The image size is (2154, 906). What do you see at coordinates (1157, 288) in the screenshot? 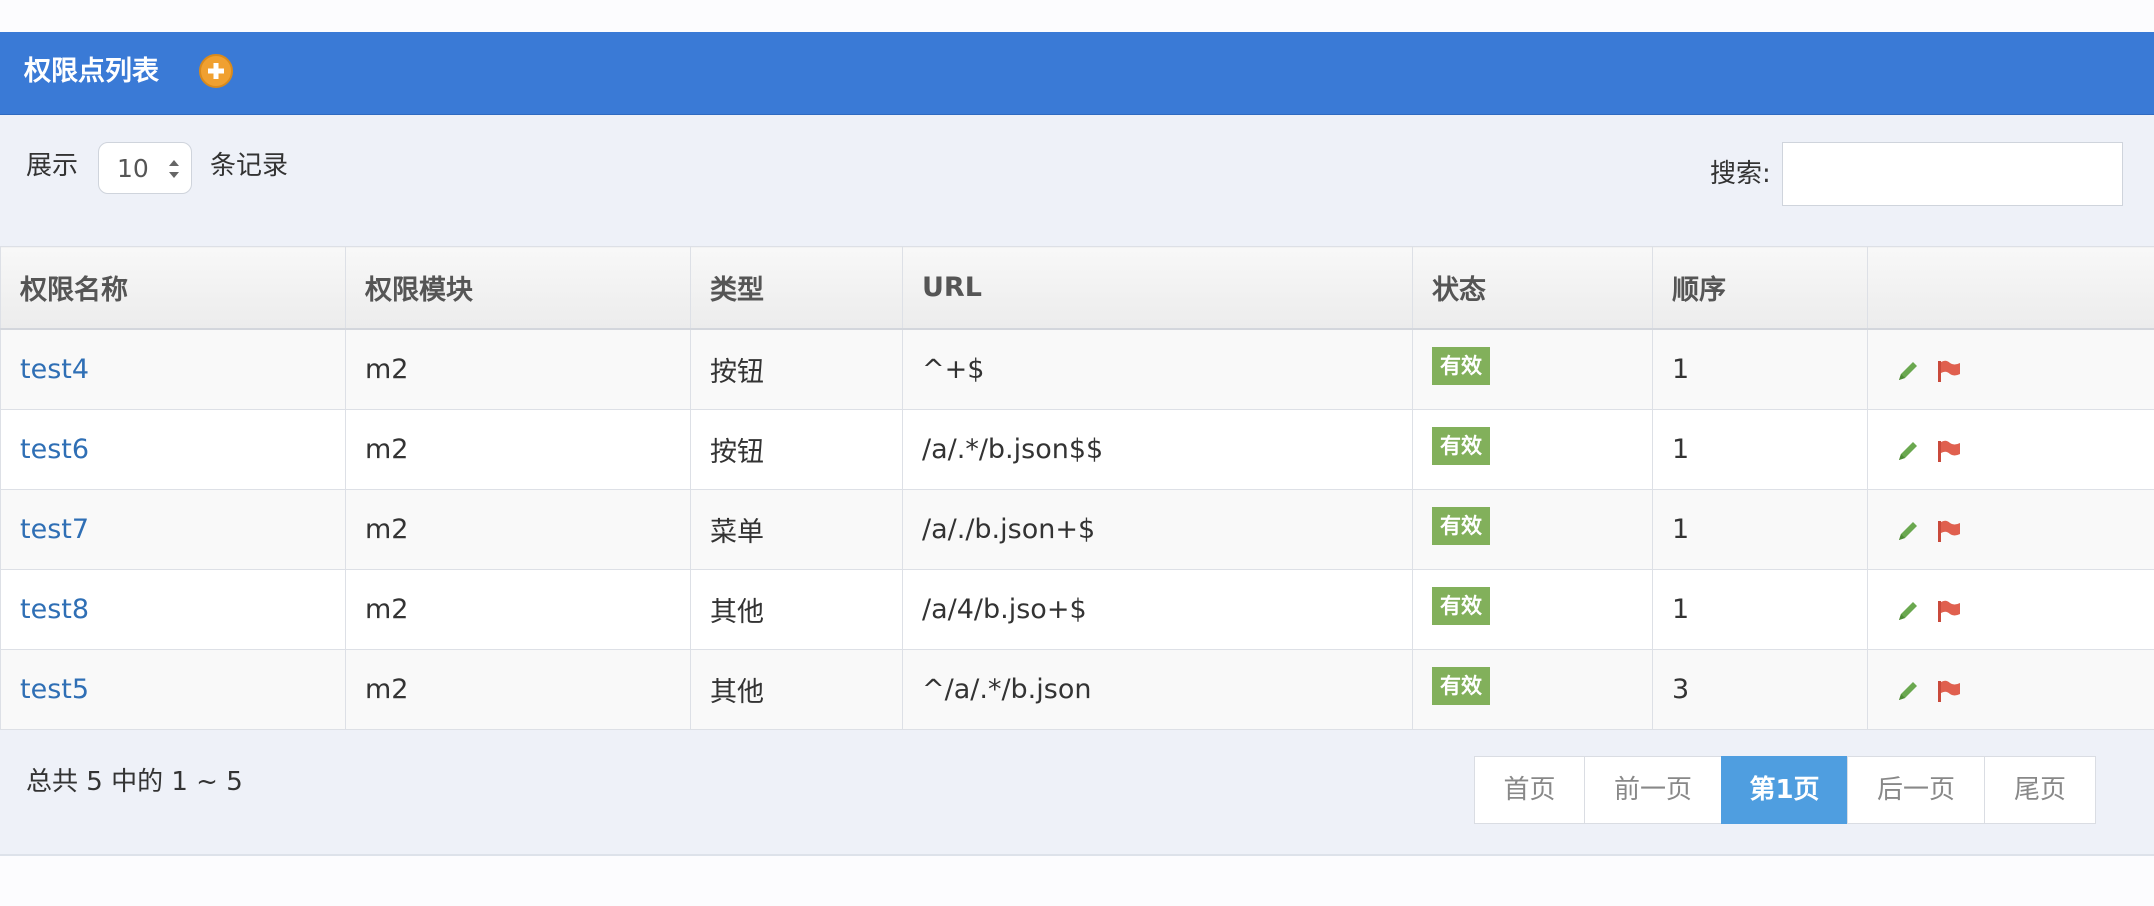
I see `column-header-url: URL` at bounding box center [1157, 288].